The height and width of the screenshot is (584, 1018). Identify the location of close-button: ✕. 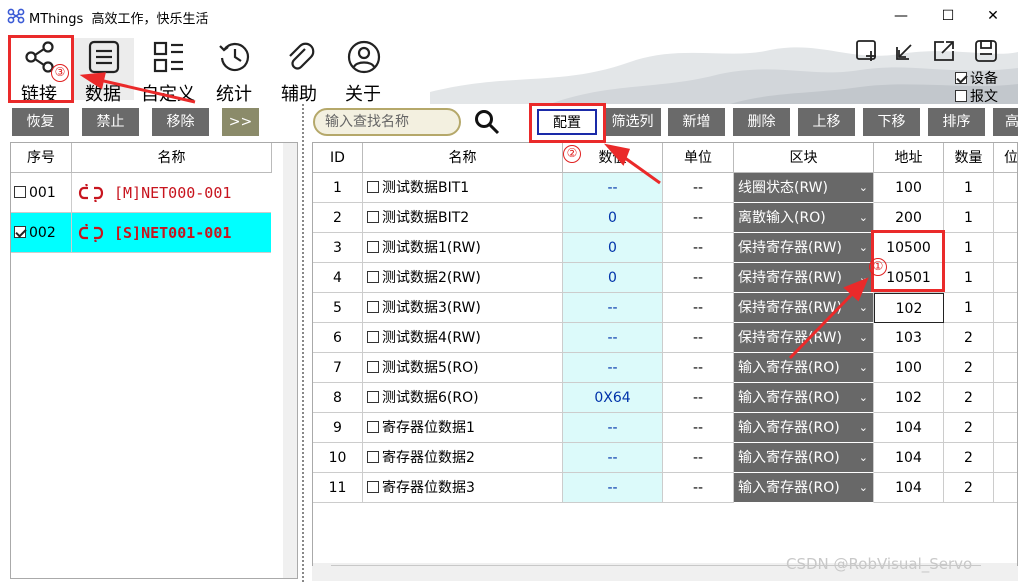
(993, 16).